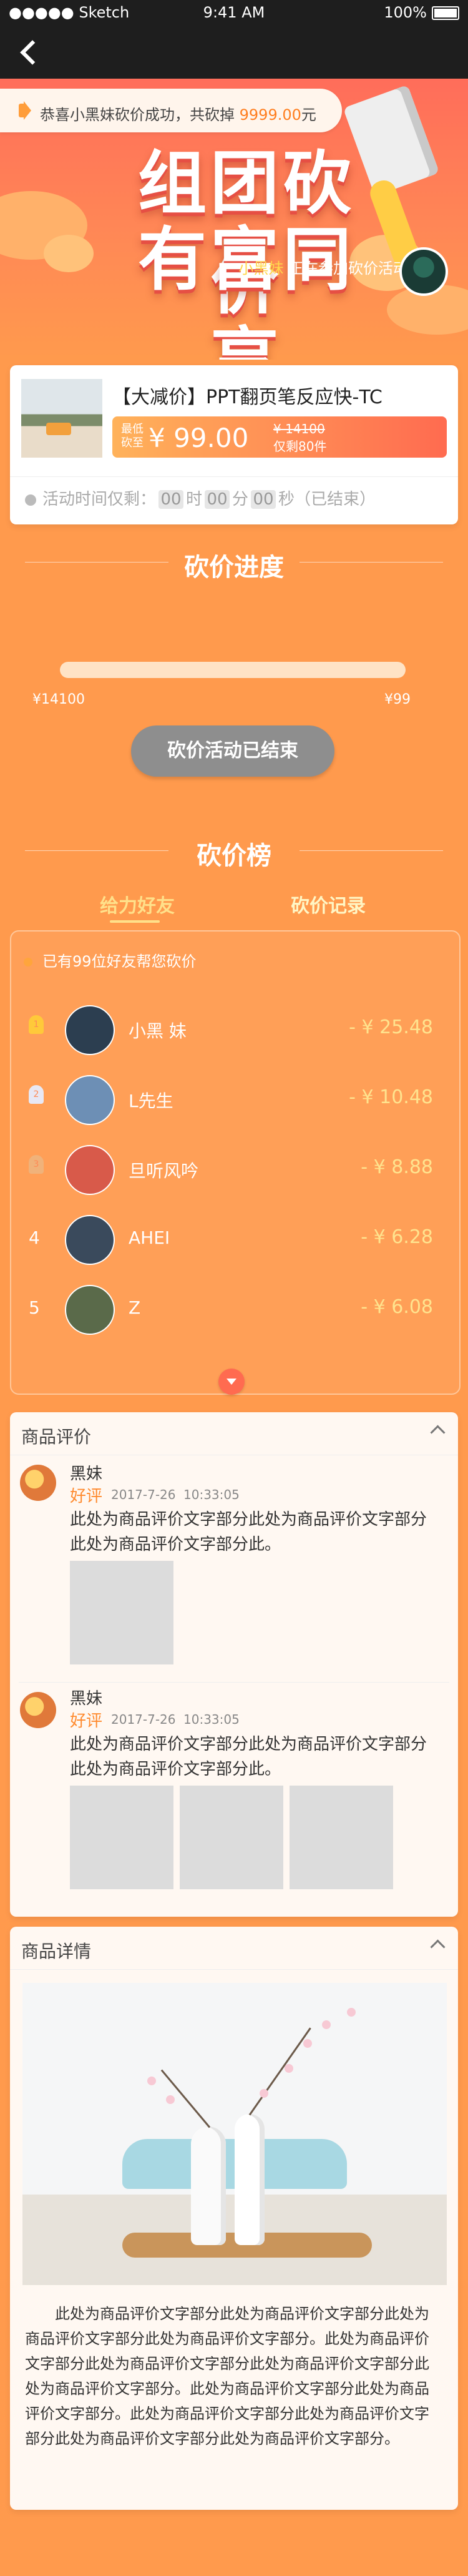  Describe the element at coordinates (234, 2134) in the screenshot. I see `product-detail-image` at that location.